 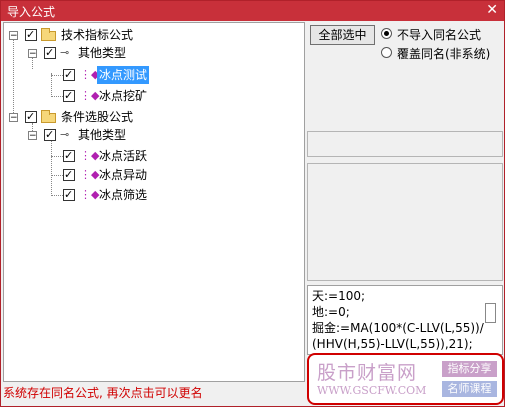 What do you see at coordinates (339, 296) in the screenshot?
I see `code-line: 天:=100;` at bounding box center [339, 296].